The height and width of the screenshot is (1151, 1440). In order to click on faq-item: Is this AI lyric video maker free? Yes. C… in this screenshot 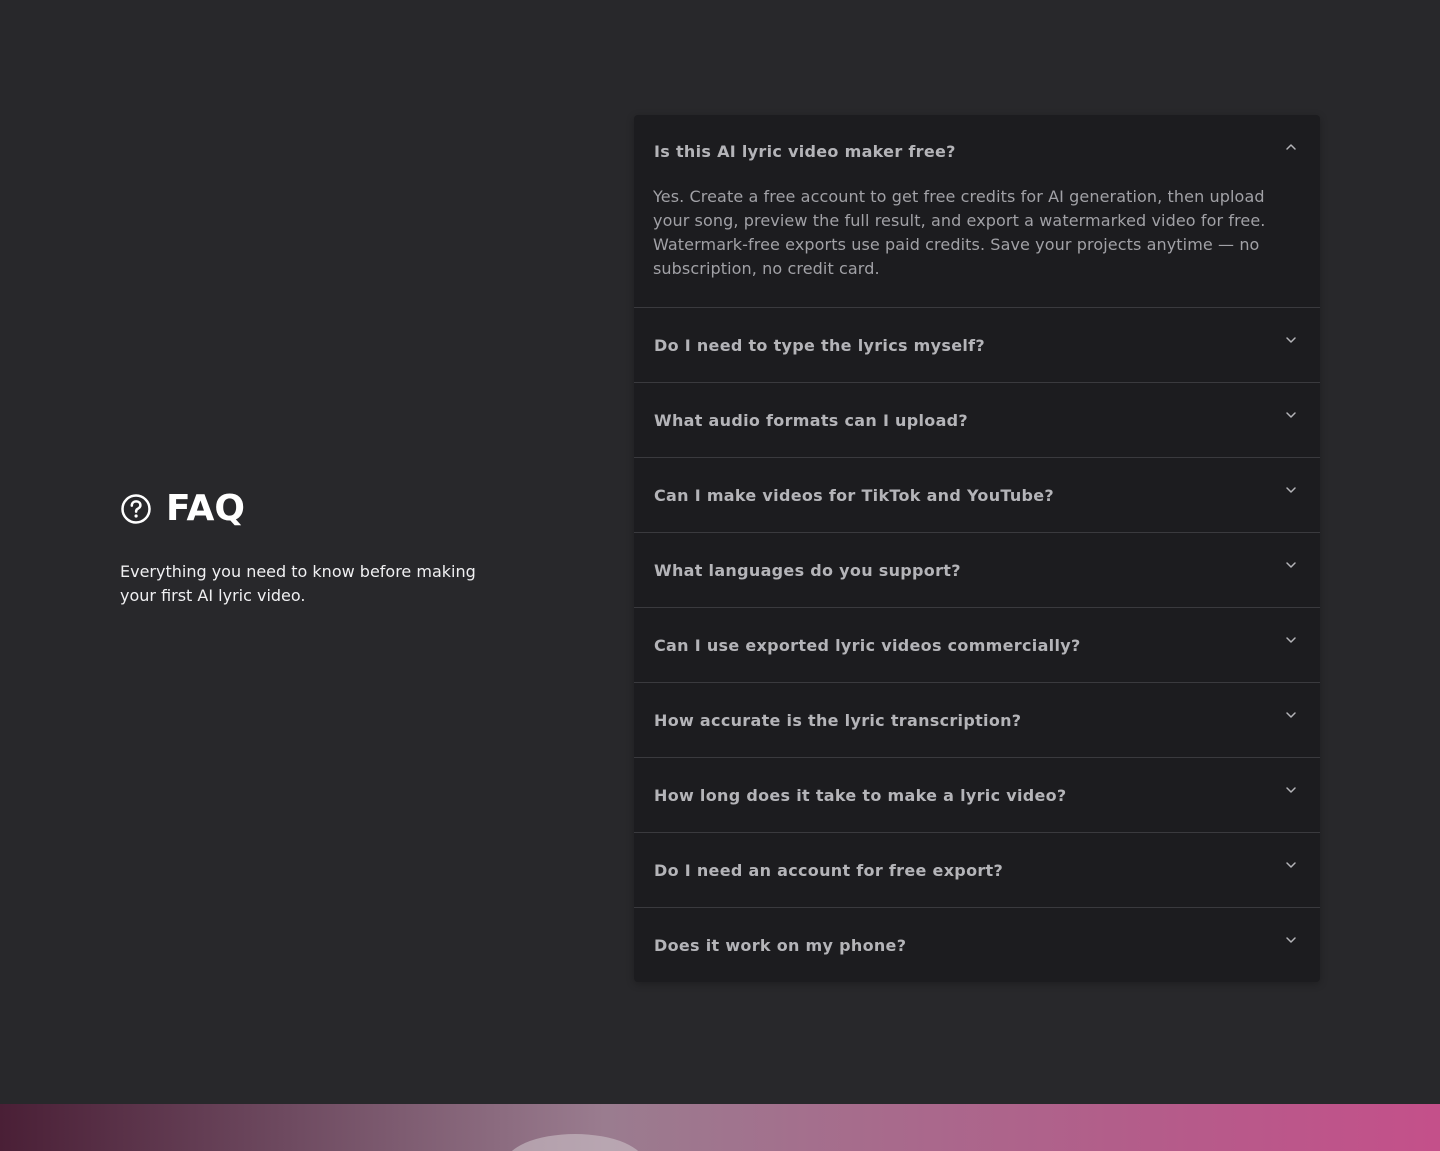, I will do `click(977, 211)`.